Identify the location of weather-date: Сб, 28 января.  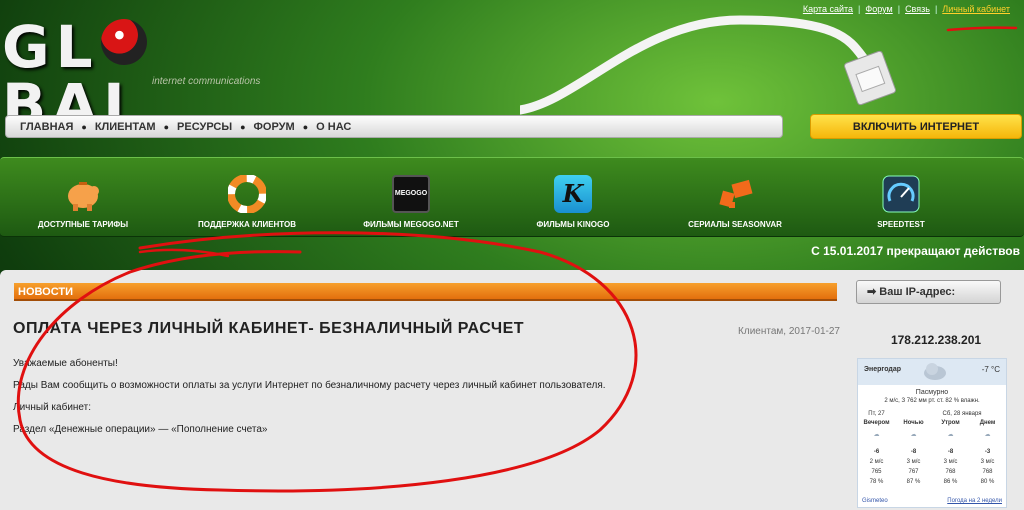
(962, 414).